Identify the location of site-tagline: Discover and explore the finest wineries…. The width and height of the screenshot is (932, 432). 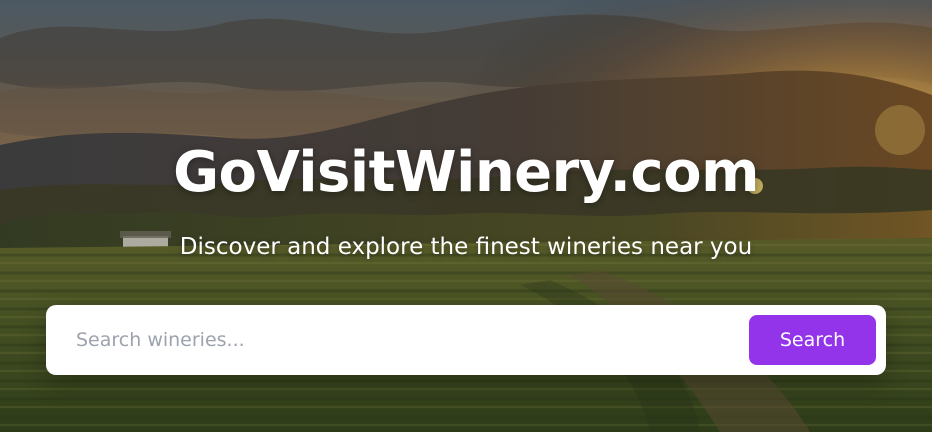
(466, 247).